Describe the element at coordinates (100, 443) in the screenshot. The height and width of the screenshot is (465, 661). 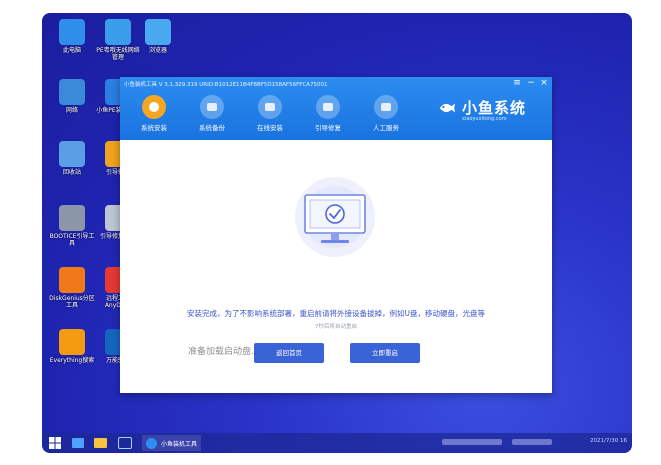
I see `file-explorer-icon` at that location.